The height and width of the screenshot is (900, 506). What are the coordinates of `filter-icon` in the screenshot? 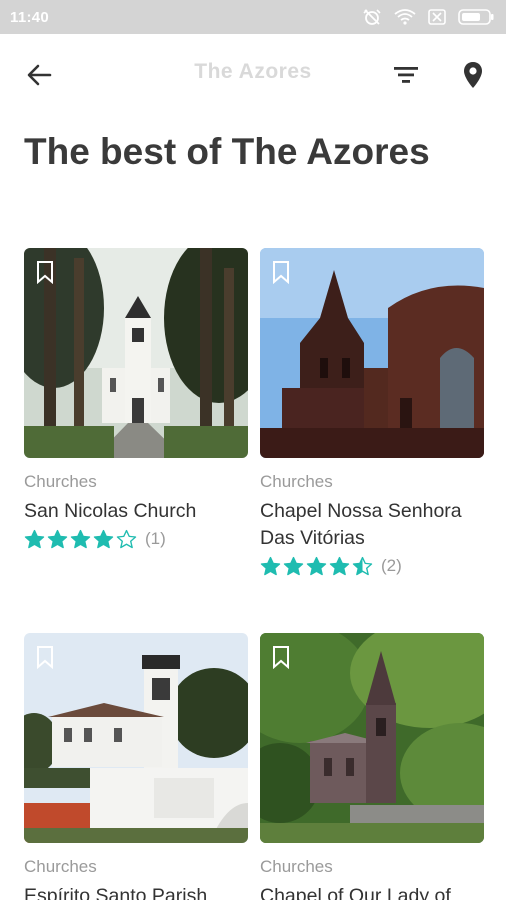 It's located at (406, 75).